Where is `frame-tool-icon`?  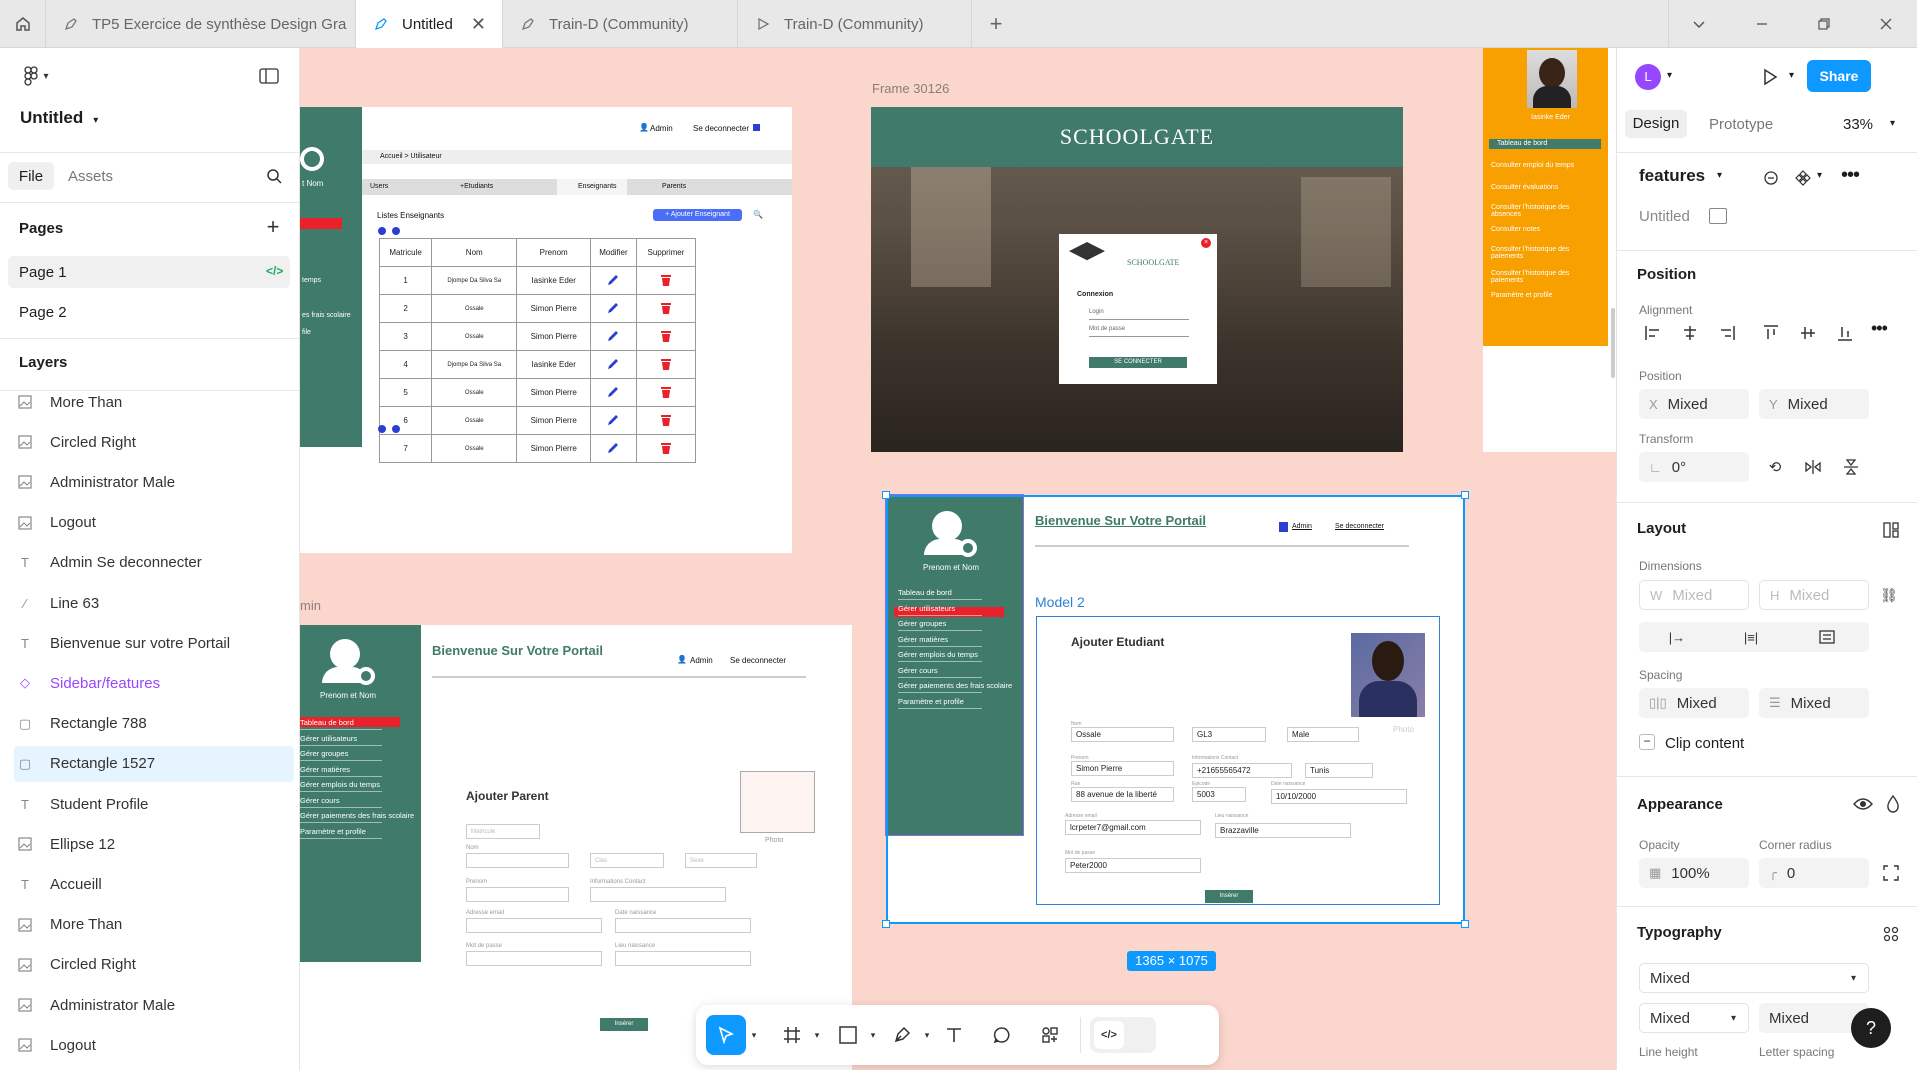
frame-tool-icon is located at coordinates (792, 1035).